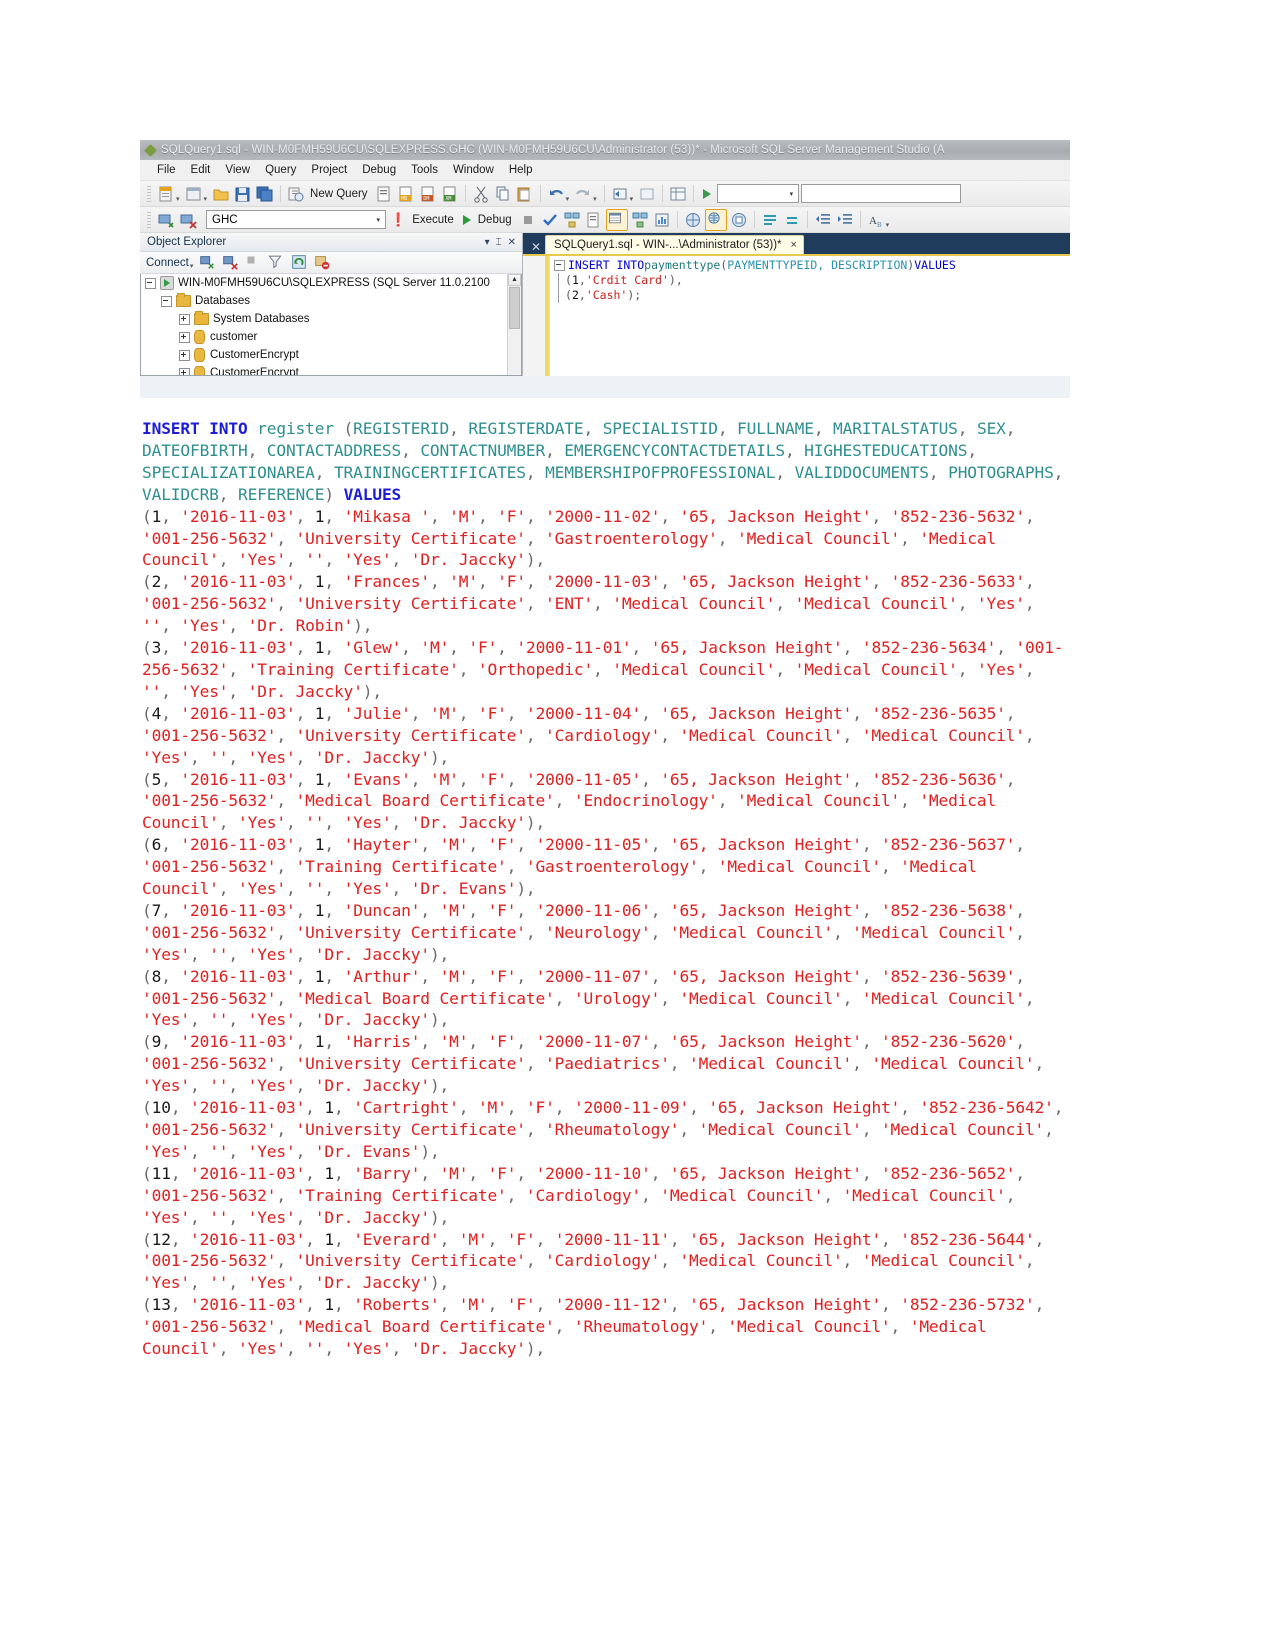  Describe the element at coordinates (793, 194) in the screenshot. I see `chevron-down-icon-server: ▾` at that location.